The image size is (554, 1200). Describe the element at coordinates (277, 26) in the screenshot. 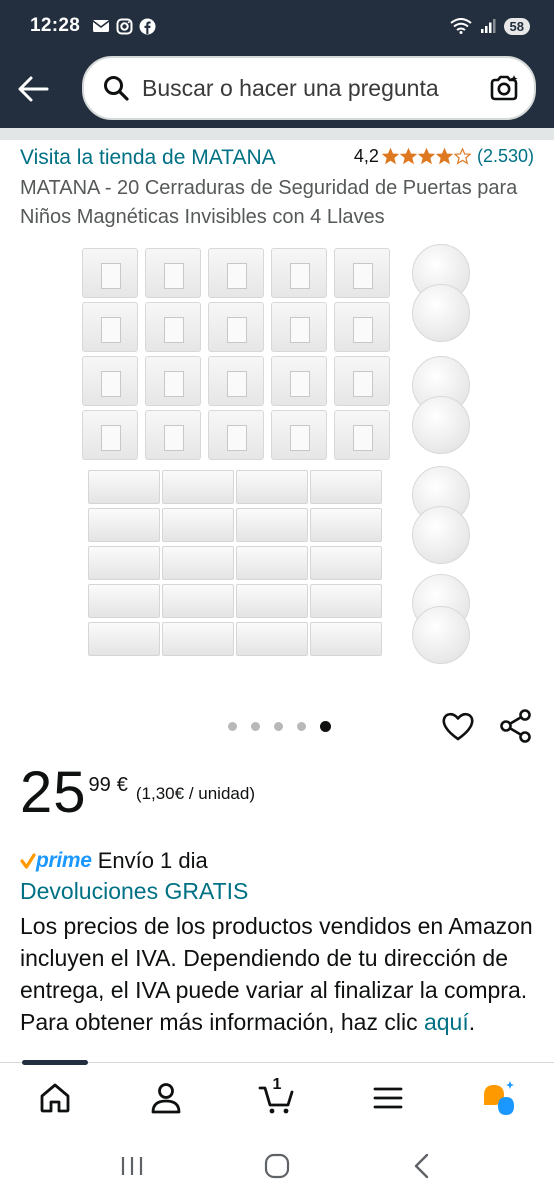

I see `status-bar: 12:28 58` at that location.